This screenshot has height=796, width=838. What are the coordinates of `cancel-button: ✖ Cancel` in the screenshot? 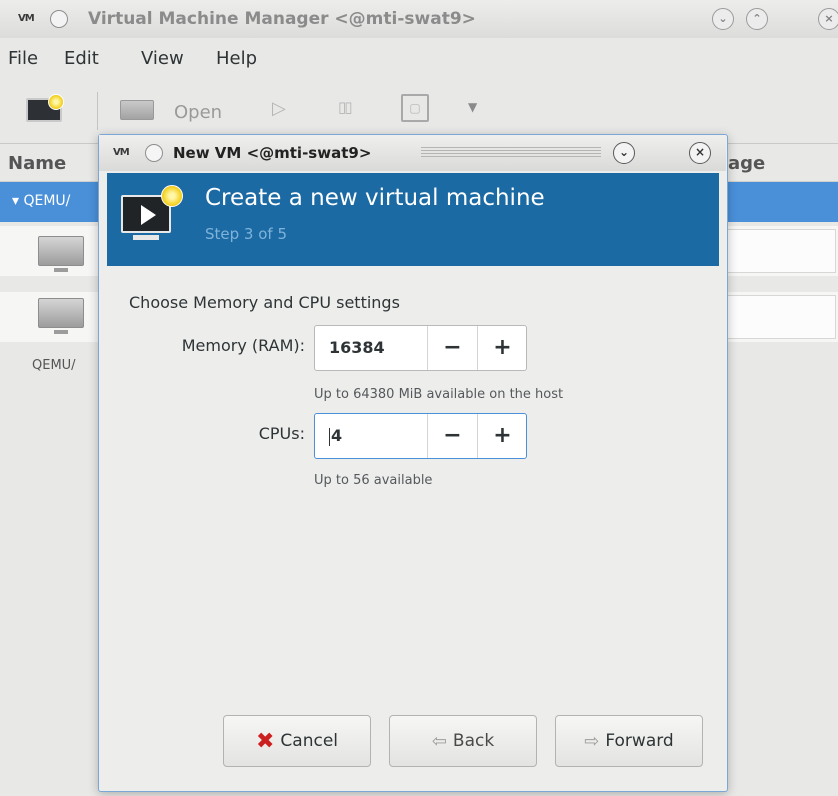 It's located at (297, 741).